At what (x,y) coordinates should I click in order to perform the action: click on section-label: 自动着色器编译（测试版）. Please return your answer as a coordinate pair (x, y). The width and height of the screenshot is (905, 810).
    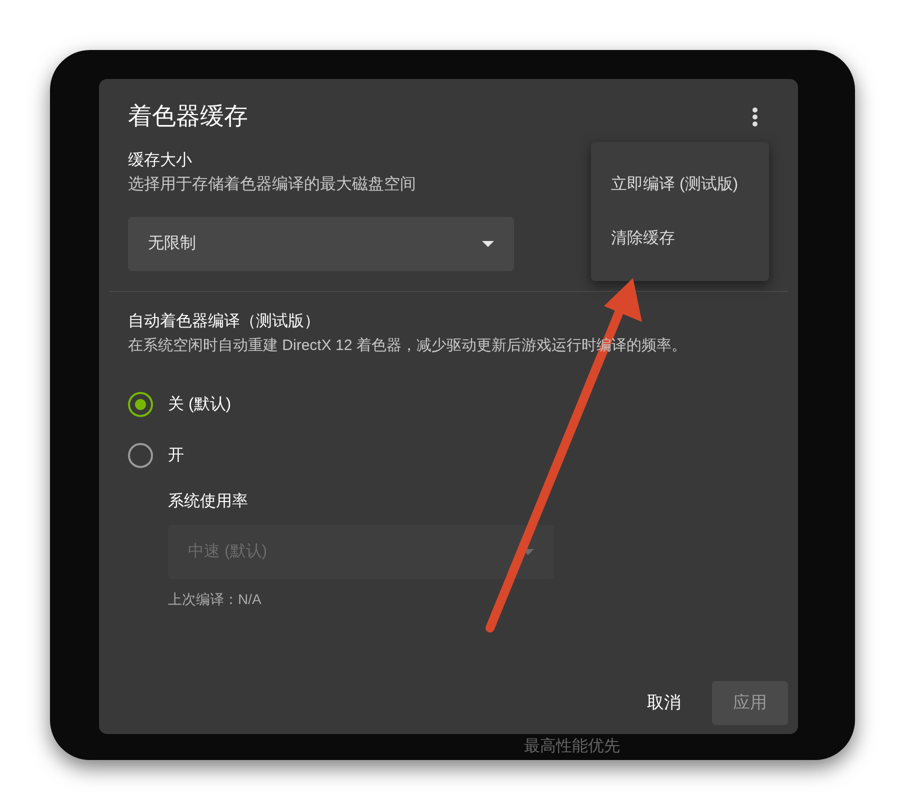
    Looking at the image, I should click on (224, 322).